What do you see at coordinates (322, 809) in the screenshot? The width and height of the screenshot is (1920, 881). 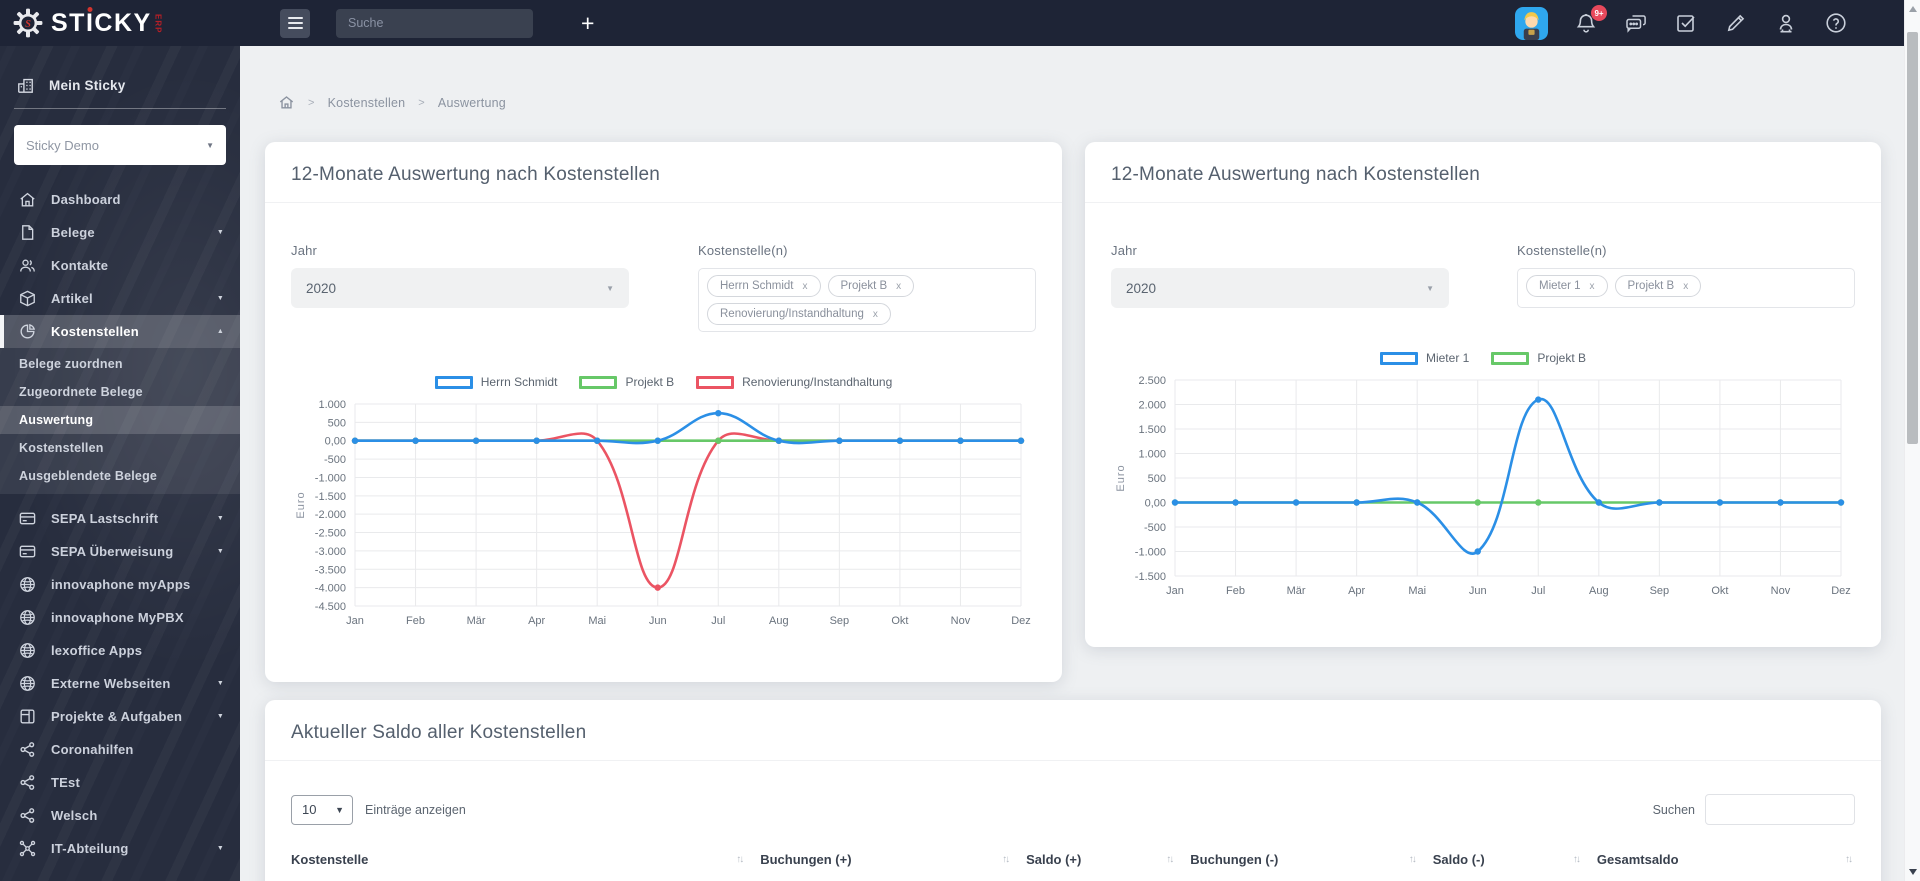 I see `page-size-select: 10 ▼` at bounding box center [322, 809].